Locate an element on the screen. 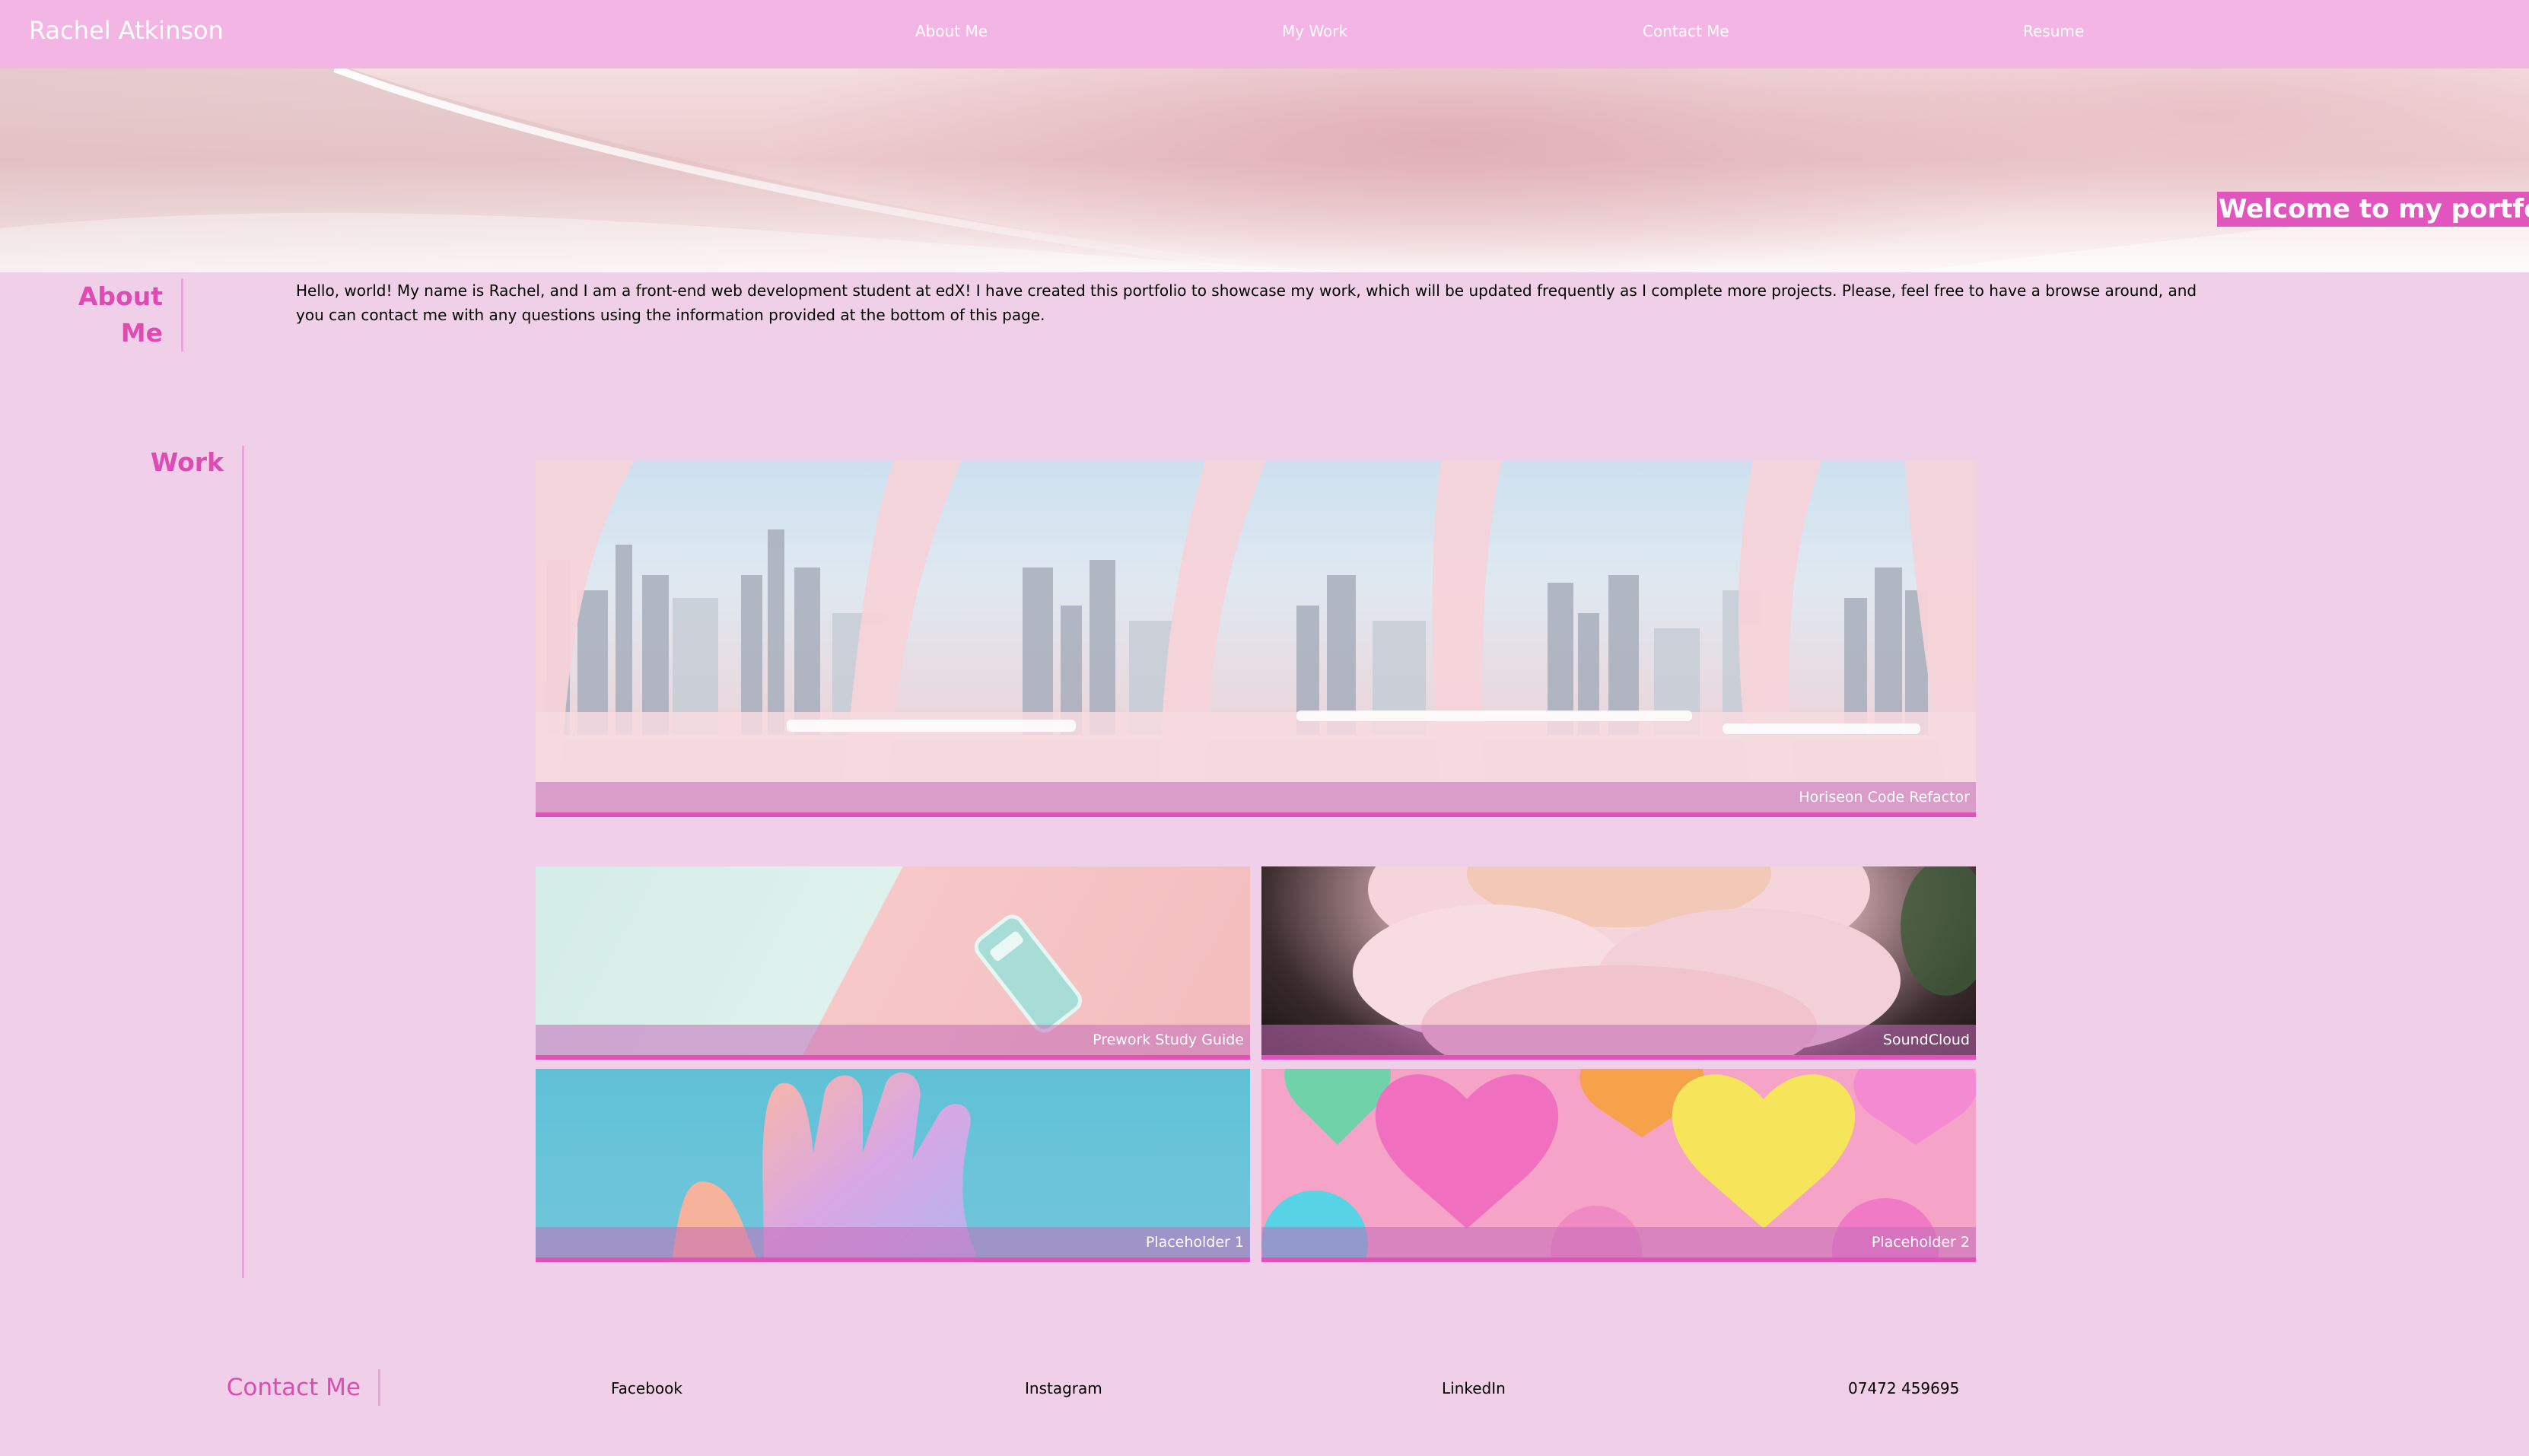  nav-link-my-work: My Work is located at coordinates (1314, 31).